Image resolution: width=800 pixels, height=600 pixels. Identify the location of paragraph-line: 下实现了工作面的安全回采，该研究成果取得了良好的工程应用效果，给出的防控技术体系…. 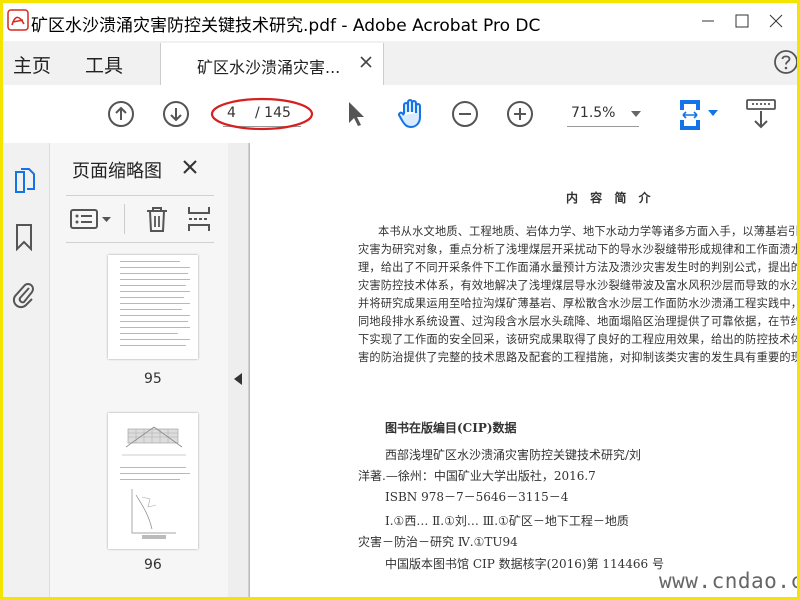
(578, 339).